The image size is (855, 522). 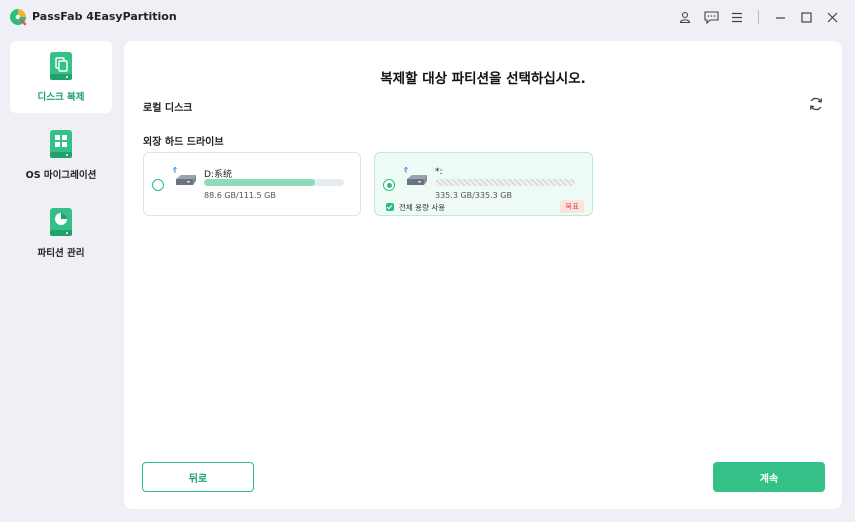 I want to click on os-migration-icon, so click(x=61, y=144).